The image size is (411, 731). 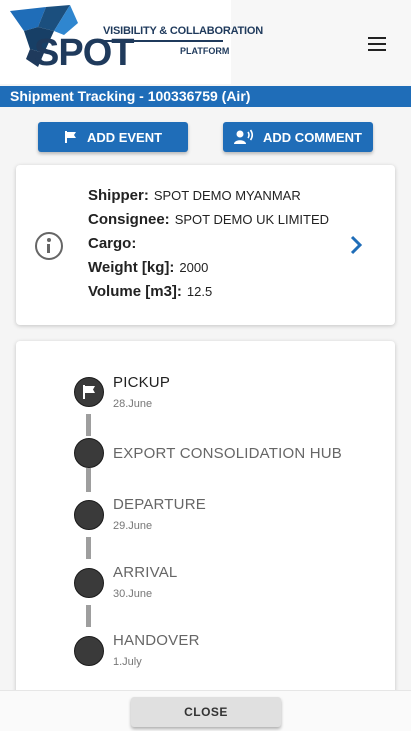 I want to click on close-button: CLOSE, so click(x=206, y=712).